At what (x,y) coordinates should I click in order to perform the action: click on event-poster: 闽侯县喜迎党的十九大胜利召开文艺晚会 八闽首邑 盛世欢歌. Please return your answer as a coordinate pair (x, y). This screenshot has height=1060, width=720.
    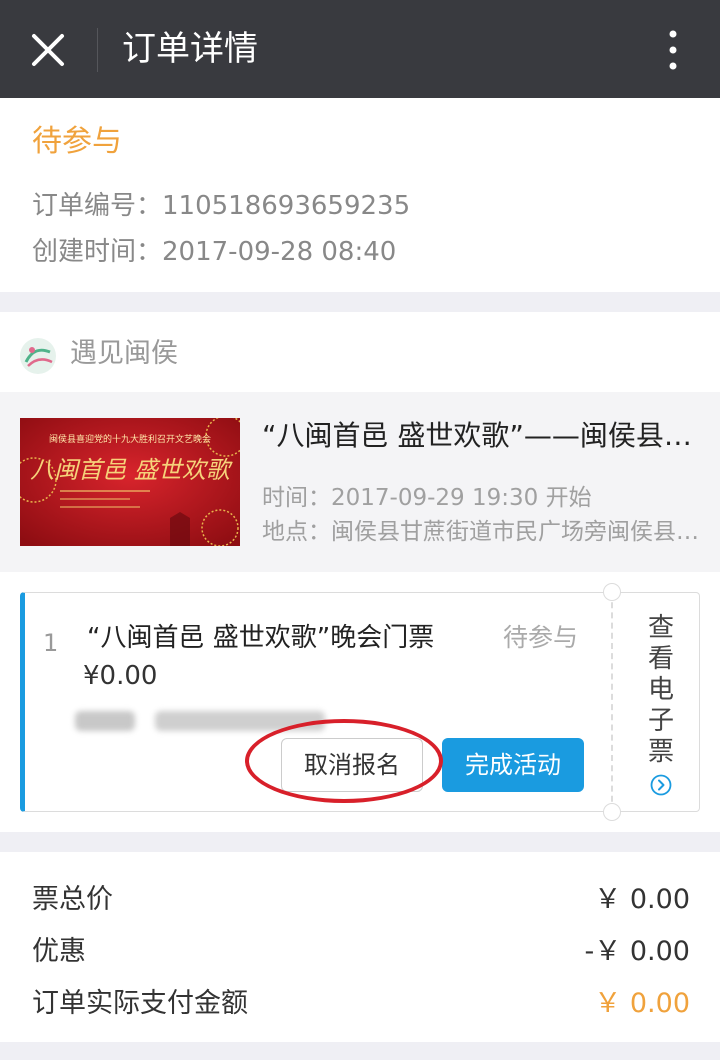
    Looking at the image, I should click on (130, 482).